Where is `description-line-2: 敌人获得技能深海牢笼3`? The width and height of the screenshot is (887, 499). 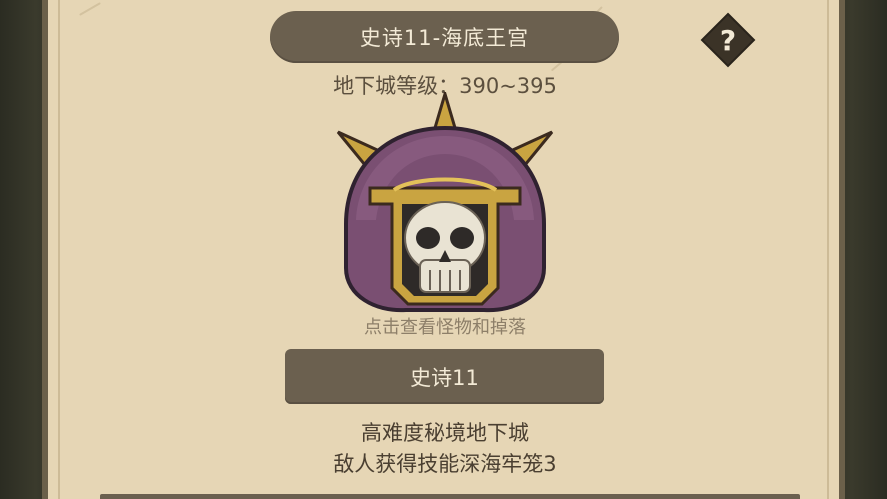 description-line-2: 敌人获得技能深海牢笼3 is located at coordinates (445, 464).